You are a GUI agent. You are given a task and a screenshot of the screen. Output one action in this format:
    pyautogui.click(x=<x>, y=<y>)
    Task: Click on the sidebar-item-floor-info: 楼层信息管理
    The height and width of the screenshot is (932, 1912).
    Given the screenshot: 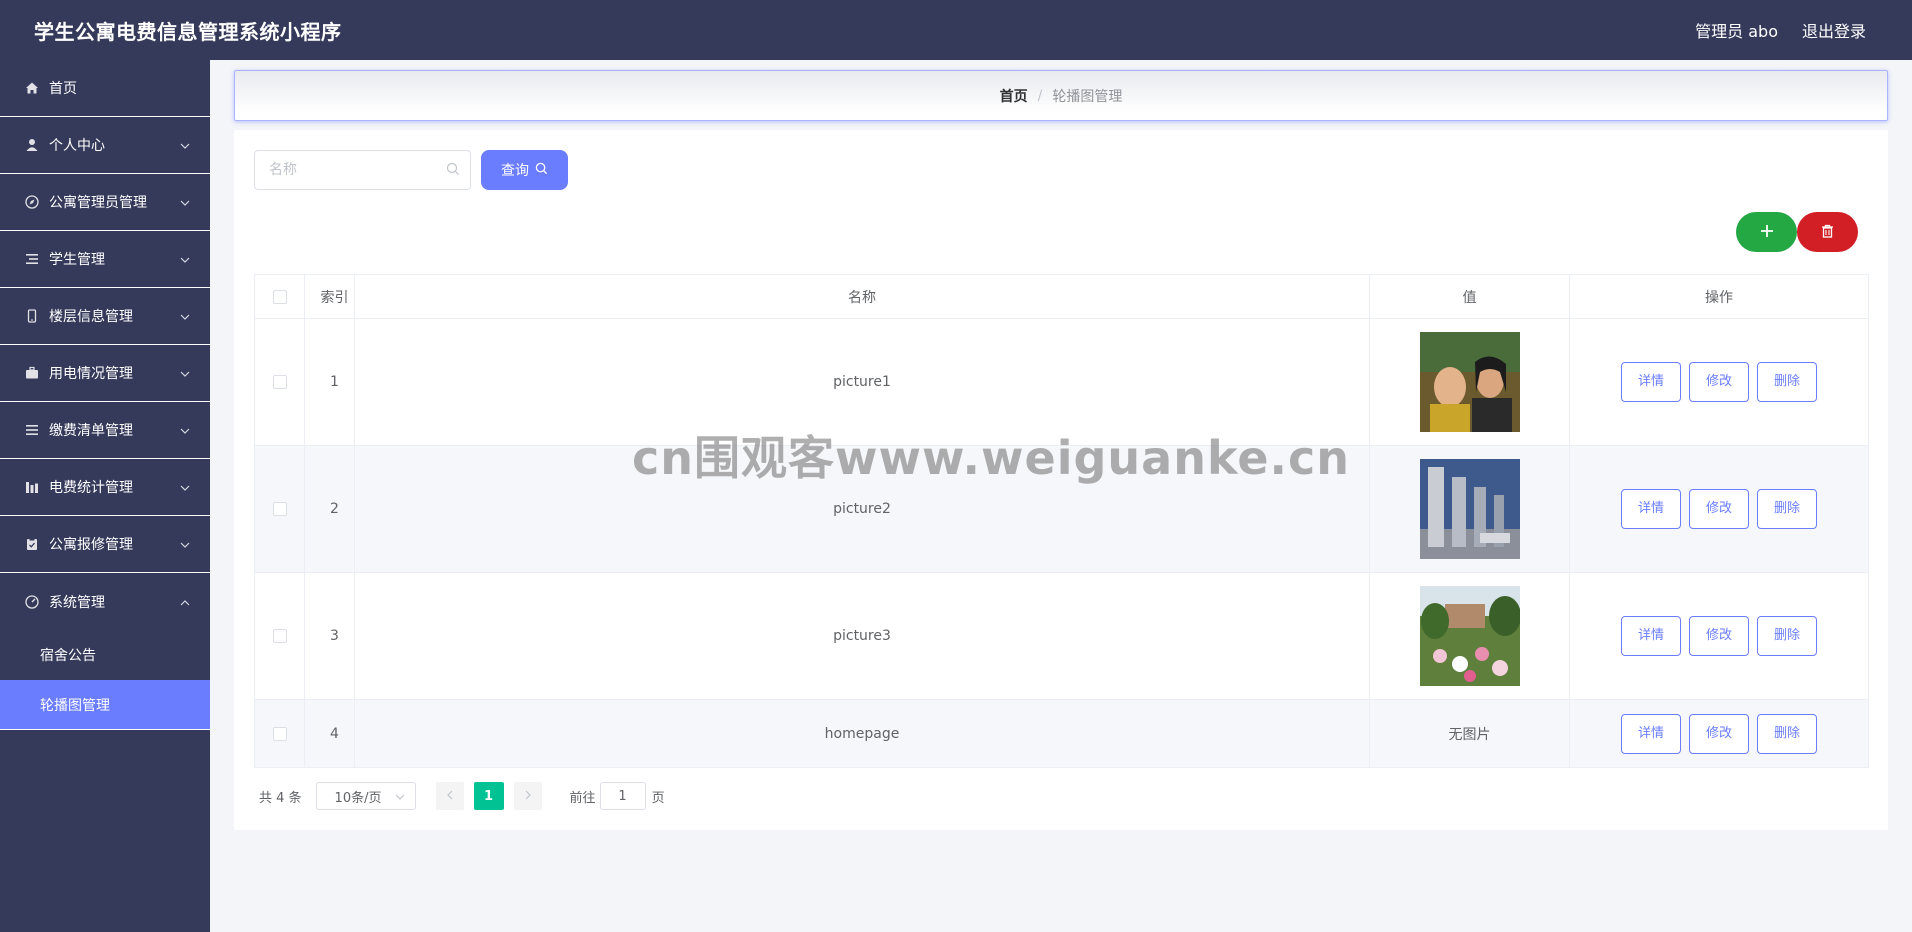 What is the action you would take?
    pyautogui.click(x=105, y=316)
    